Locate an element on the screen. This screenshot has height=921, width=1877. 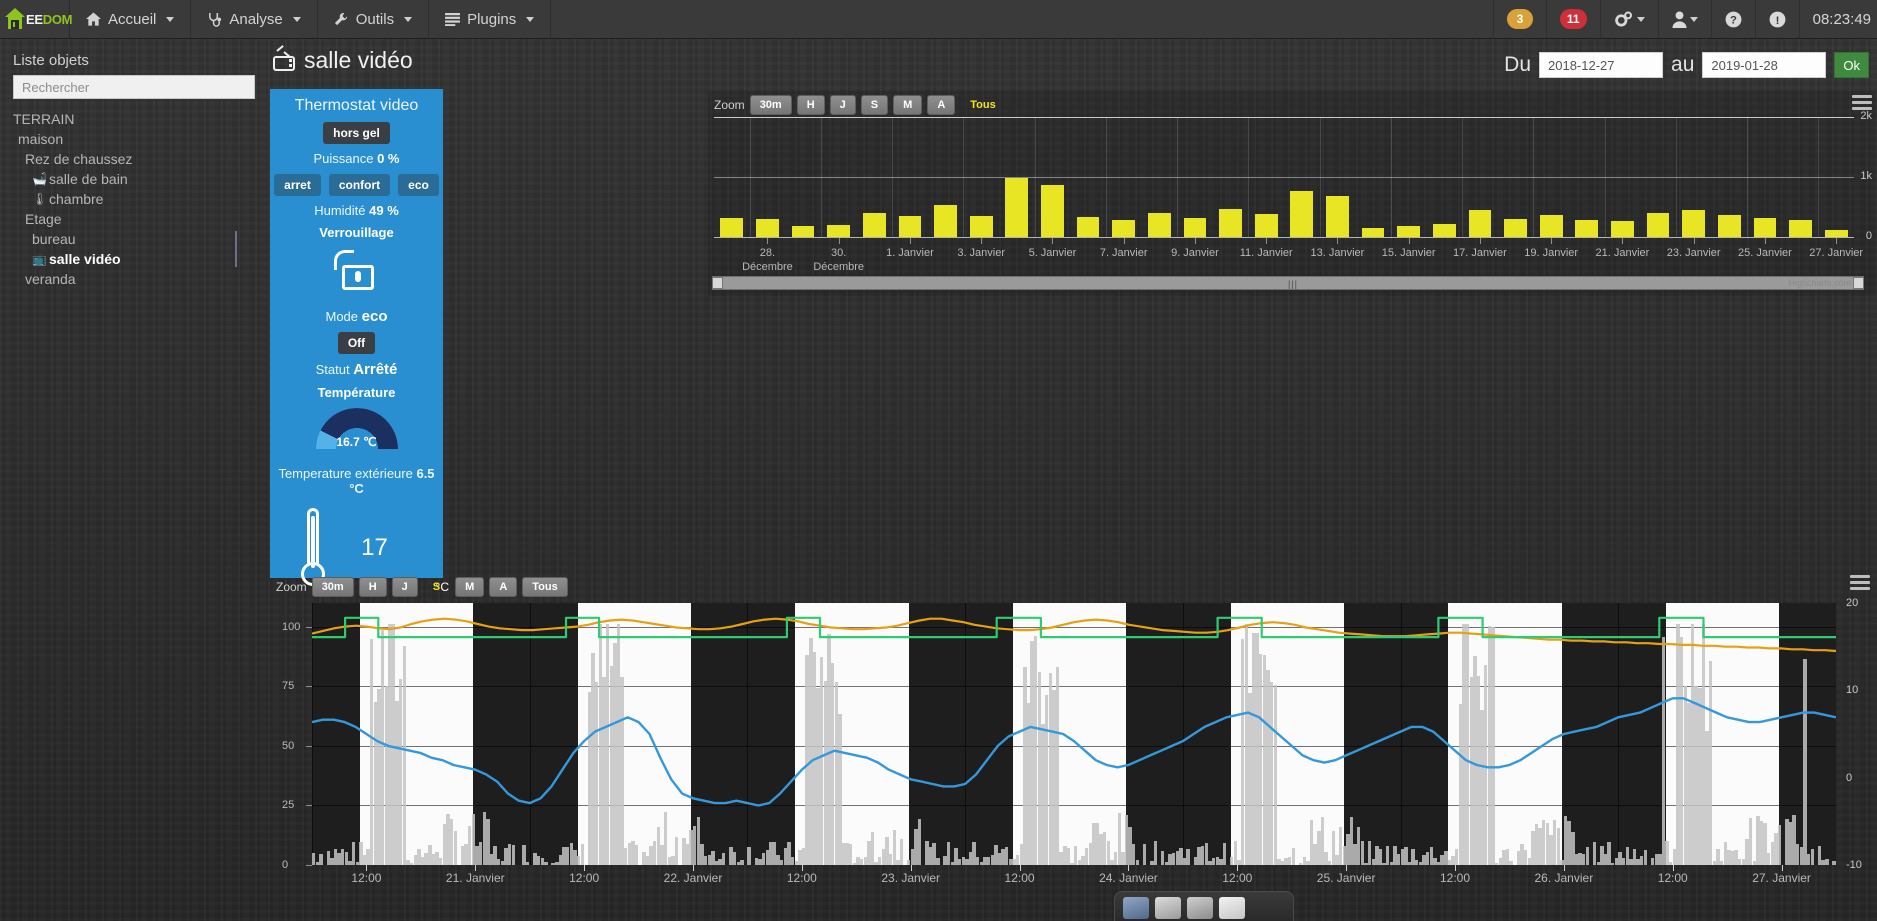
unlocked-padlock-icon is located at coordinates (356, 270).